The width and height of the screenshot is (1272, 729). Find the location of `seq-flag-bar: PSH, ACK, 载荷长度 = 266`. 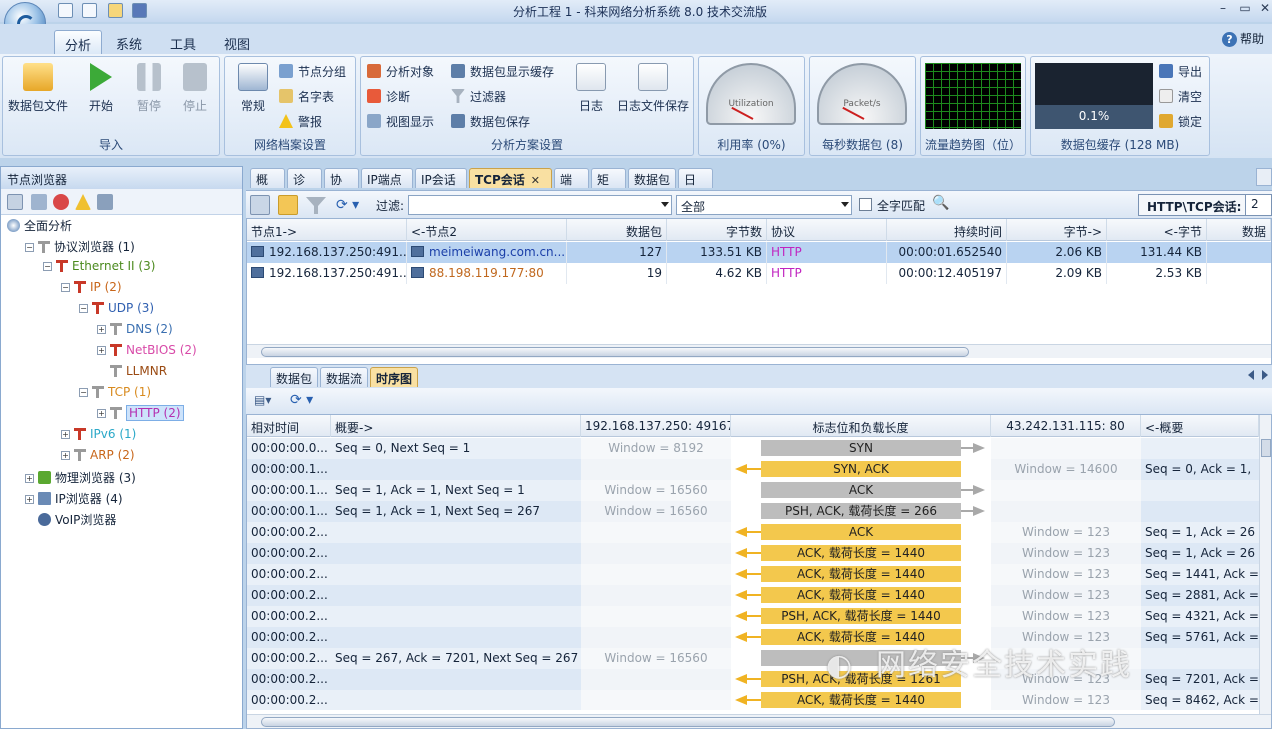

seq-flag-bar: PSH, ACK, 载荷长度 = 266 is located at coordinates (861, 511).